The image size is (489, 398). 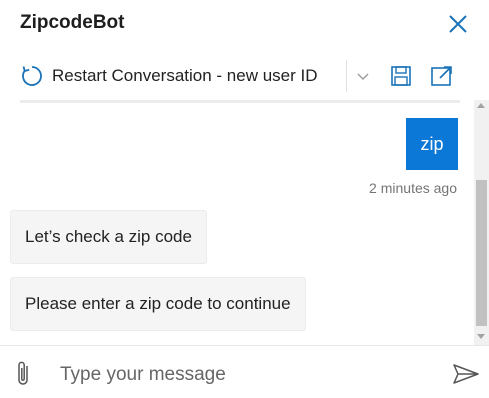 I want to click on scroll-up-arrow-icon, so click(x=481, y=105).